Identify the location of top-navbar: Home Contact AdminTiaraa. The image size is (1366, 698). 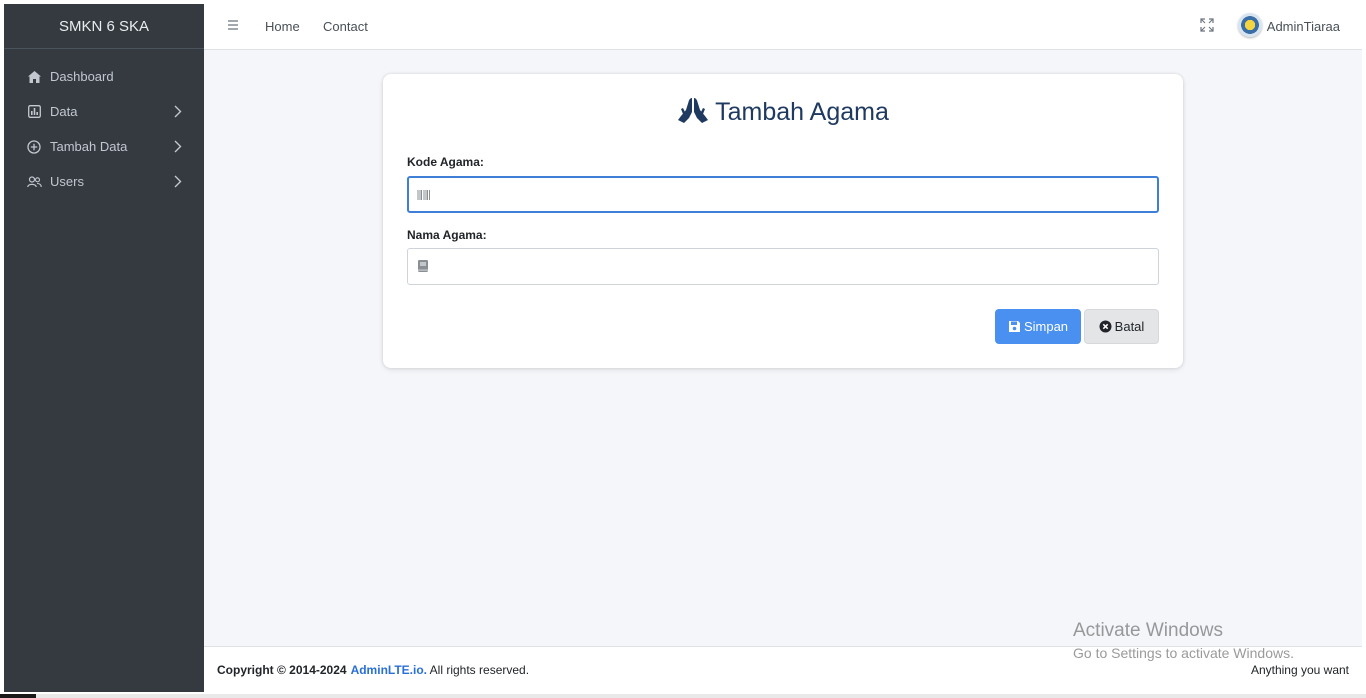
(783, 27).